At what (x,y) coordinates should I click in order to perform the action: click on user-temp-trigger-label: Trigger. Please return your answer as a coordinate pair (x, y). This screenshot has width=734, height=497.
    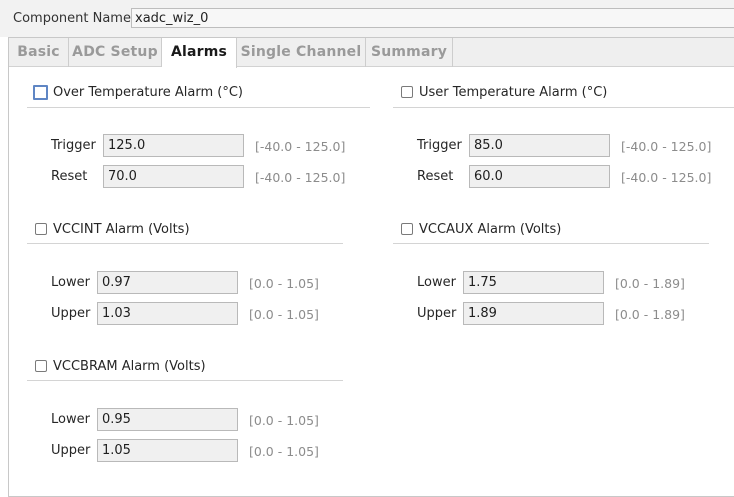
    Looking at the image, I should click on (439, 145).